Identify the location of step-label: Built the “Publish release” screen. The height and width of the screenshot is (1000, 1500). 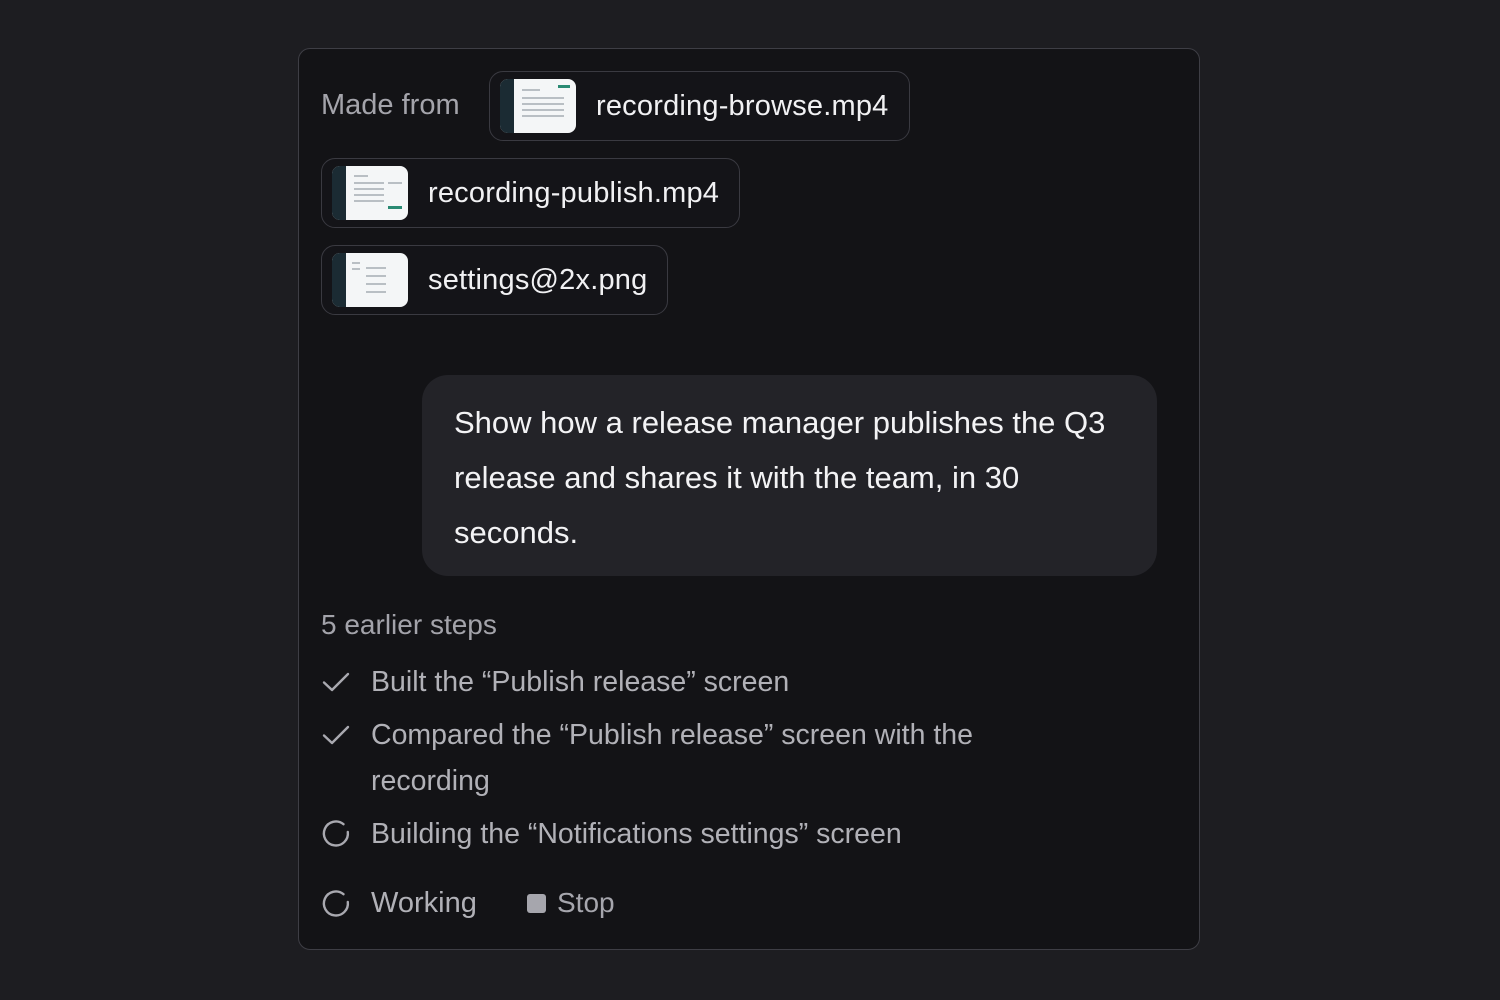
(580, 682).